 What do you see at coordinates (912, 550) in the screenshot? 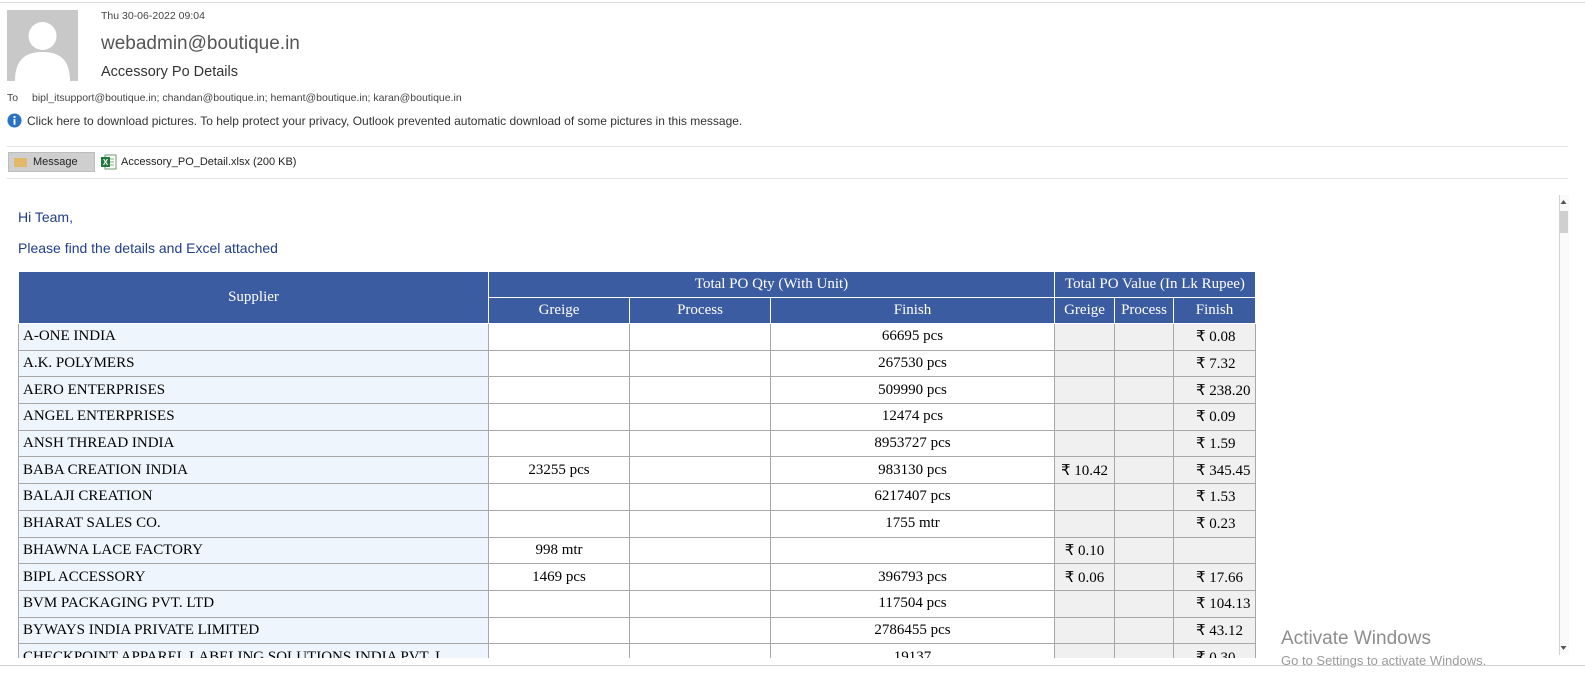
I see `qty-finish-cell` at bounding box center [912, 550].